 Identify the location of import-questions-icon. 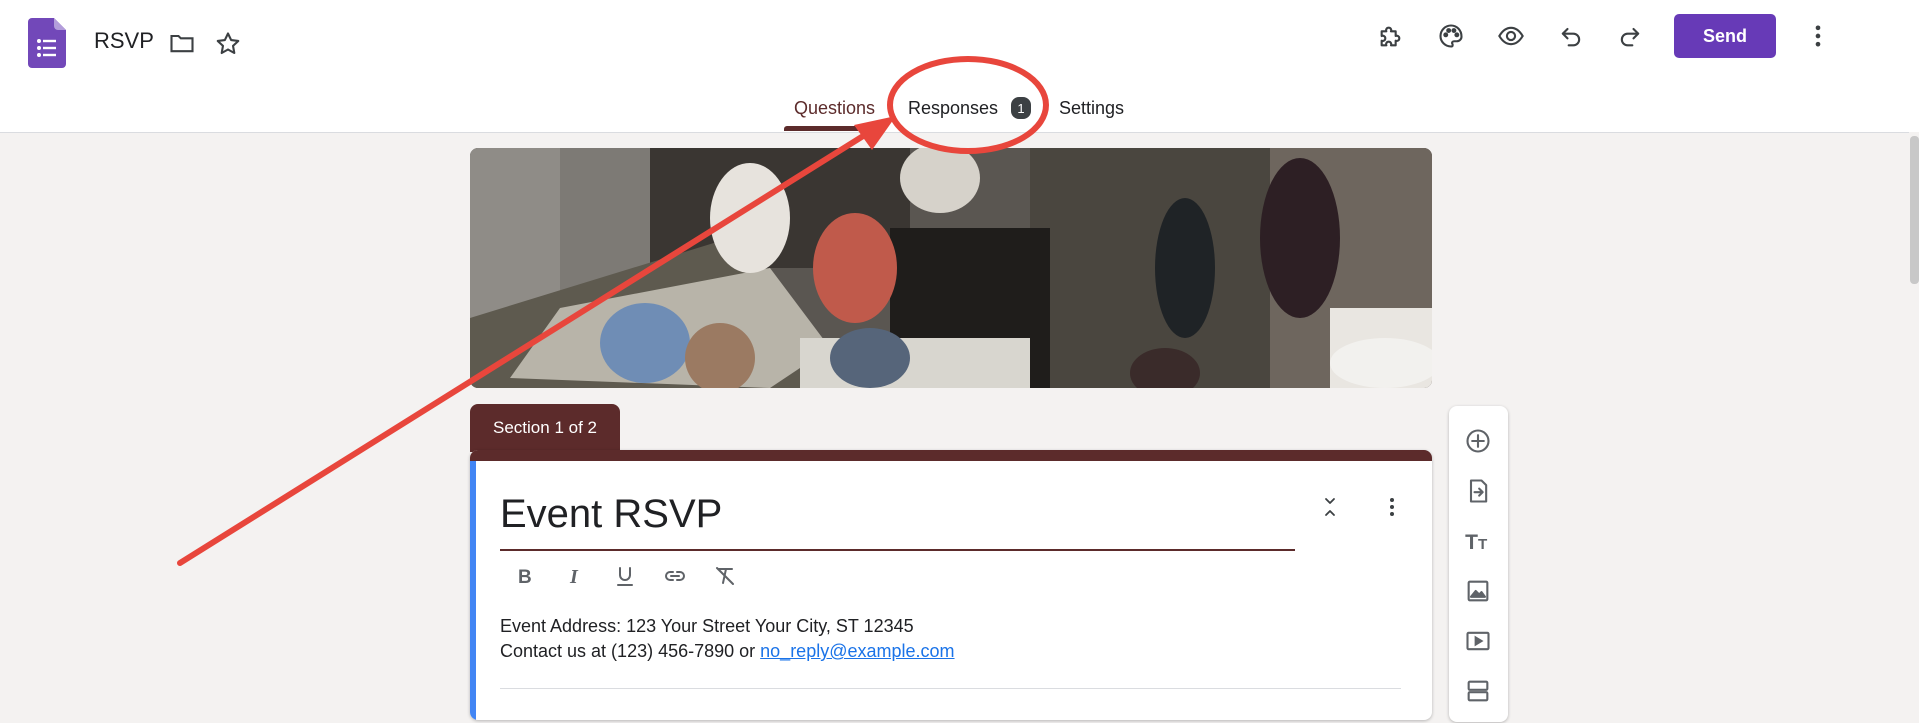
(1478, 491).